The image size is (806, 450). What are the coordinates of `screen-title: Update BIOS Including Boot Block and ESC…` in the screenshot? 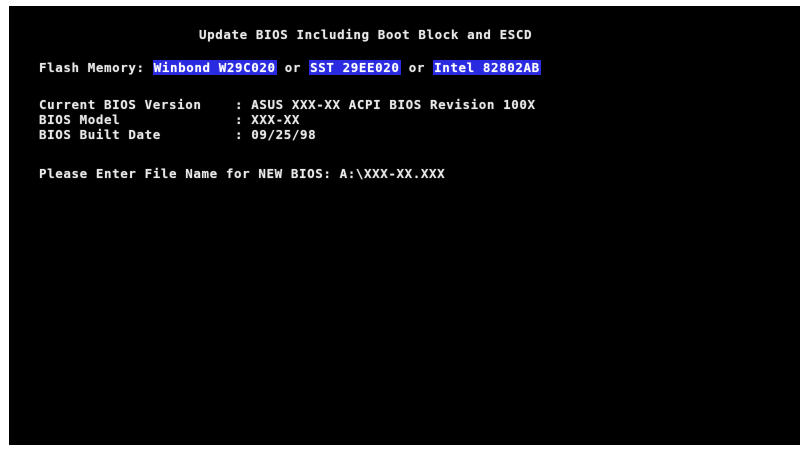 It's located at (366, 34).